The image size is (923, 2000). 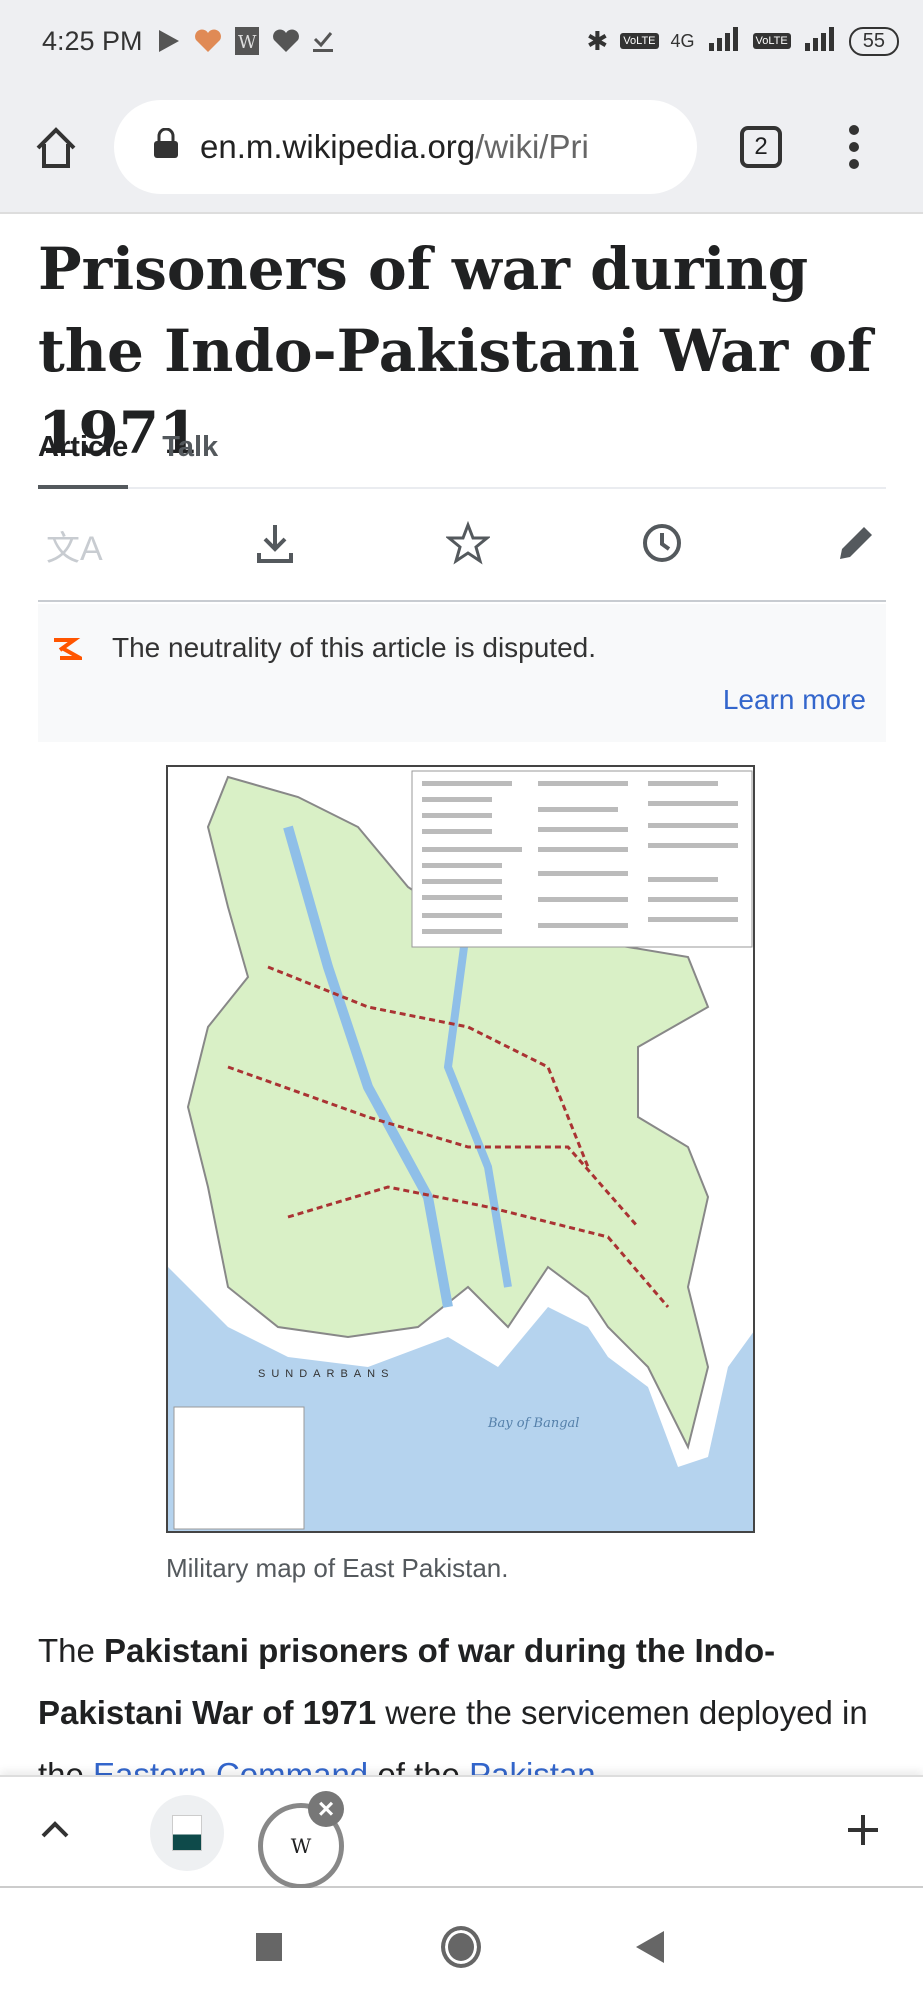 I want to click on url-host: en.m.wikipedia.org, so click(x=338, y=146).